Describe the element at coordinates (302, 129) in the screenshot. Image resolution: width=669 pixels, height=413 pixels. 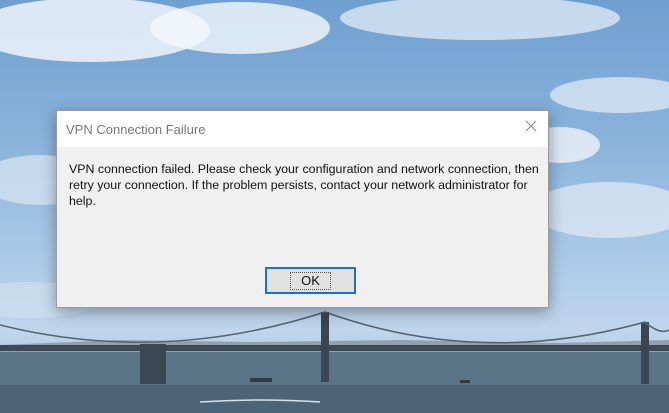
I see `dialog-titlebar: VPN Connection Failure` at that location.